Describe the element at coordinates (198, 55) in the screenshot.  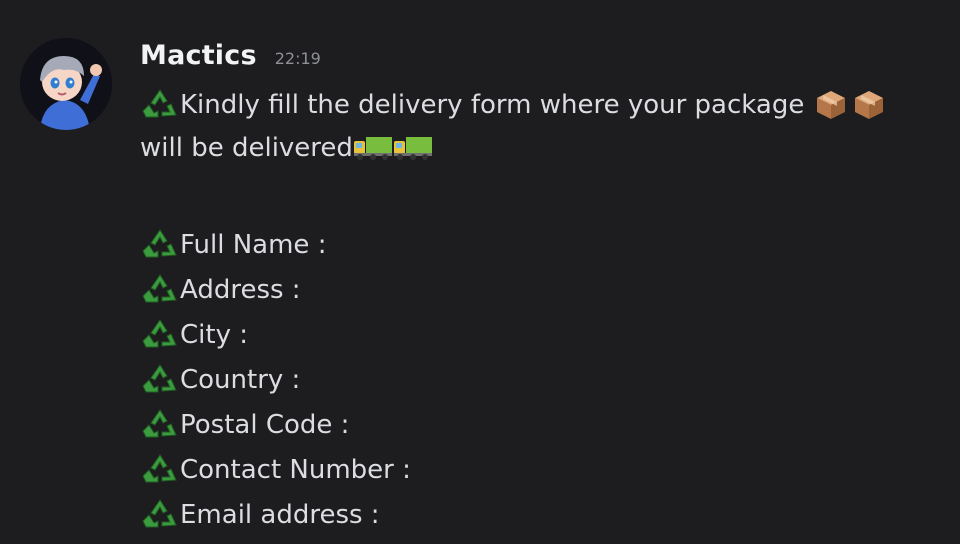
I see `username: Mactics` at that location.